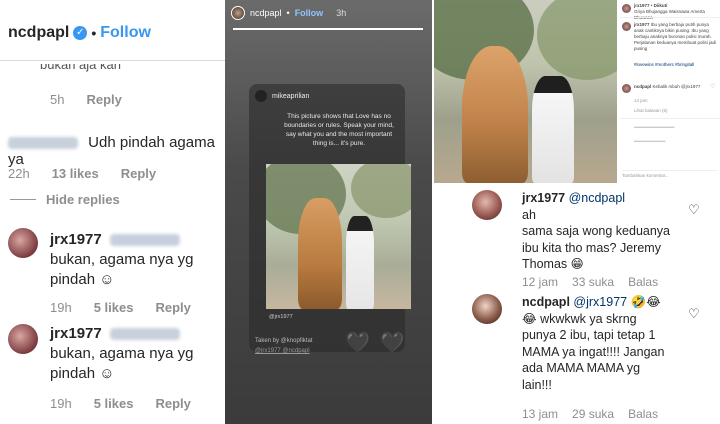 The width and height of the screenshot is (720, 424). What do you see at coordinates (125, 33) in the screenshot?
I see `follow-button: Follow` at bounding box center [125, 33].